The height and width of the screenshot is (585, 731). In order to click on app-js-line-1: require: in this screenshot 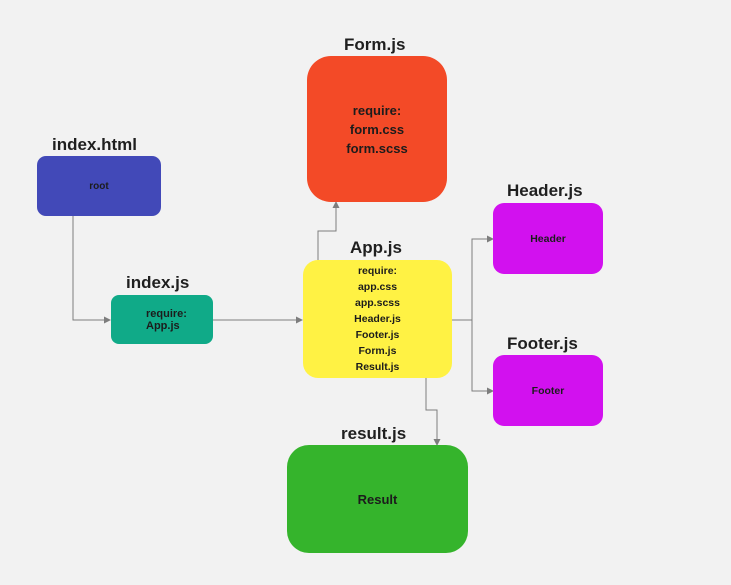, I will do `click(377, 271)`.